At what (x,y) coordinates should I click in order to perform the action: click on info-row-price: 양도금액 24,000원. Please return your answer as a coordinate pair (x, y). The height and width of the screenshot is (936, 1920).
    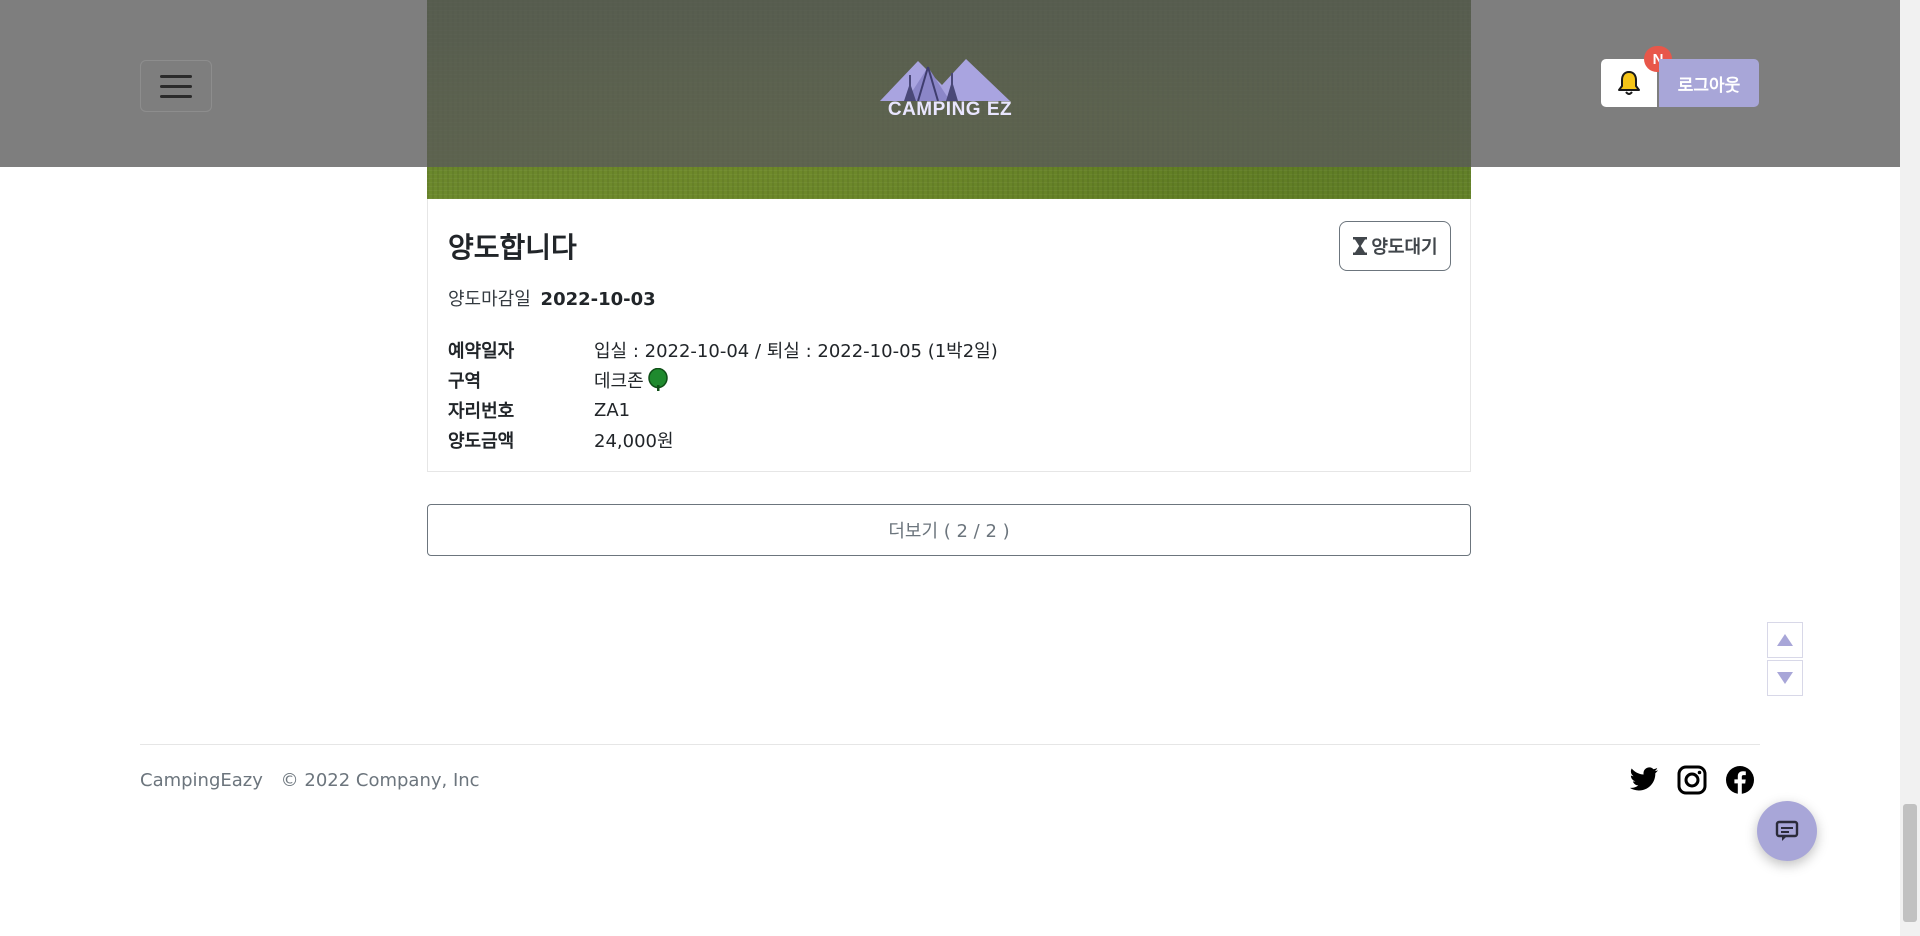
    Looking at the image, I should click on (723, 440).